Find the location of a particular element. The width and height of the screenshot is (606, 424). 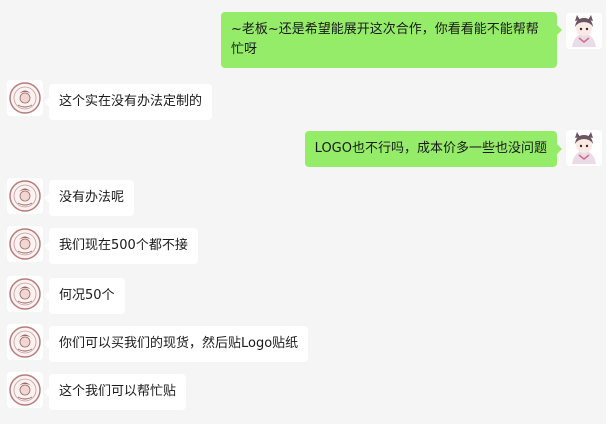

message-bubble-received: 没有办法呢 is located at coordinates (89, 198).